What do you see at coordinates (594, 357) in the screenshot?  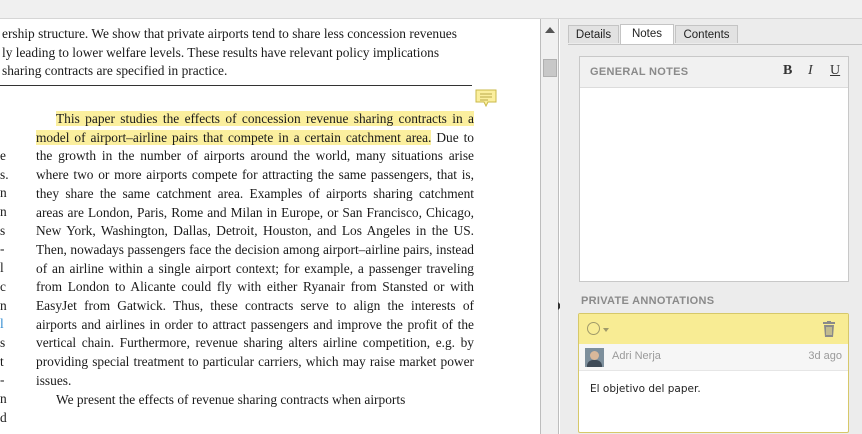 I see `avatar` at bounding box center [594, 357].